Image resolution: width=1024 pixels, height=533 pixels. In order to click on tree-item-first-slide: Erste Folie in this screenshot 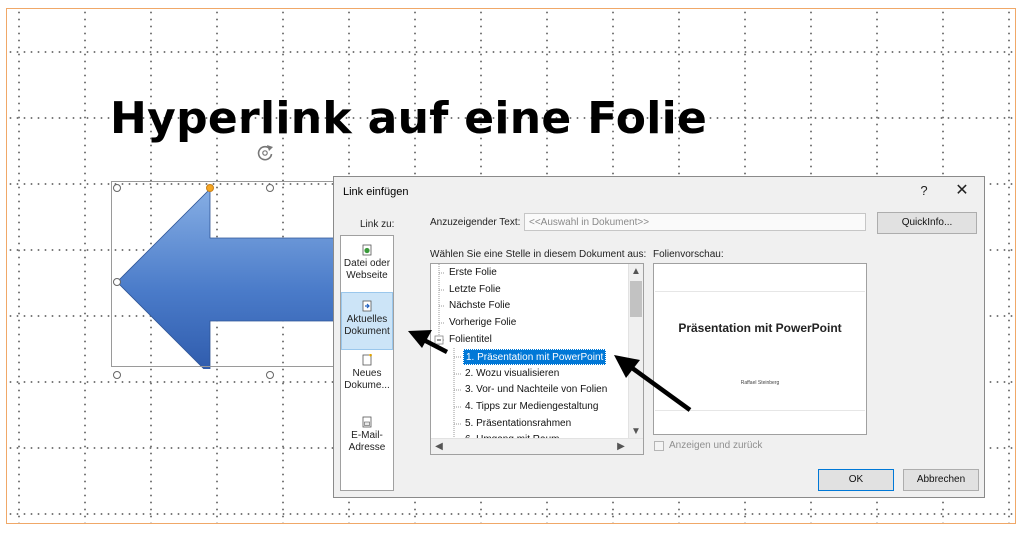, I will do `click(473, 273)`.